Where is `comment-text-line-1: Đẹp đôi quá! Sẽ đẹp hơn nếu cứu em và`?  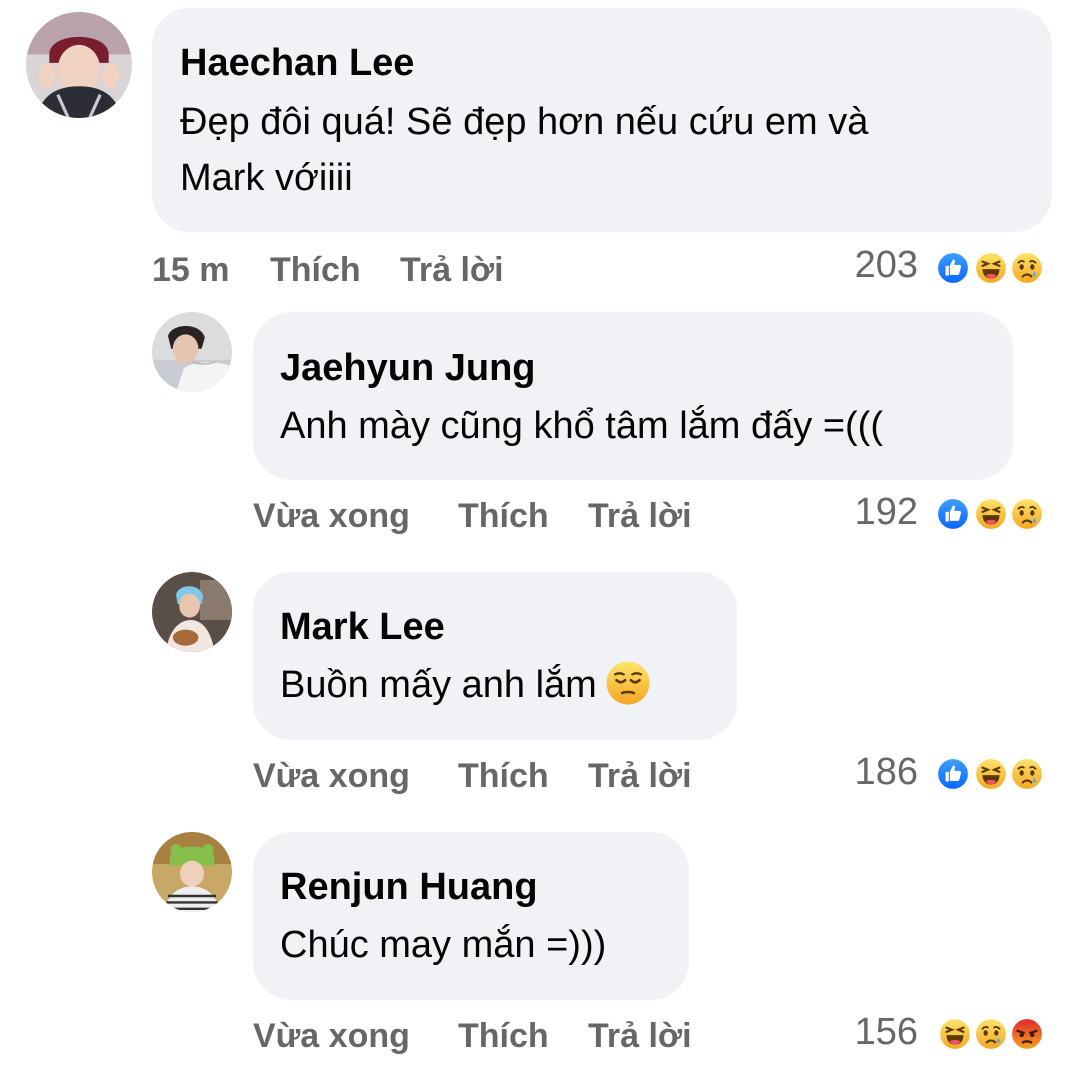 comment-text-line-1: Đẹp đôi quá! Sẽ đẹp hơn nếu cứu em và is located at coordinates (524, 122).